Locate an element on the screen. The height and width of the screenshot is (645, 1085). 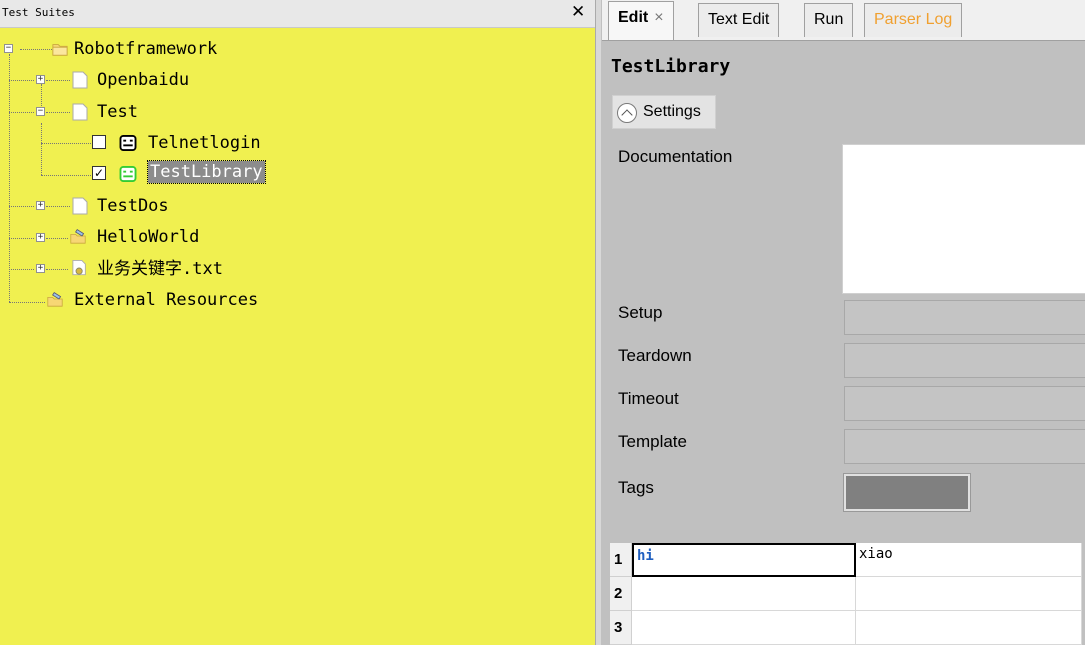
template-field is located at coordinates (964, 446).